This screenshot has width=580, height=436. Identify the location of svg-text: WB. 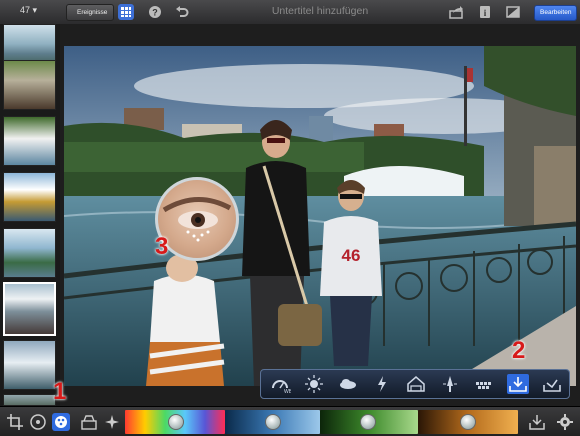
(287, 391).